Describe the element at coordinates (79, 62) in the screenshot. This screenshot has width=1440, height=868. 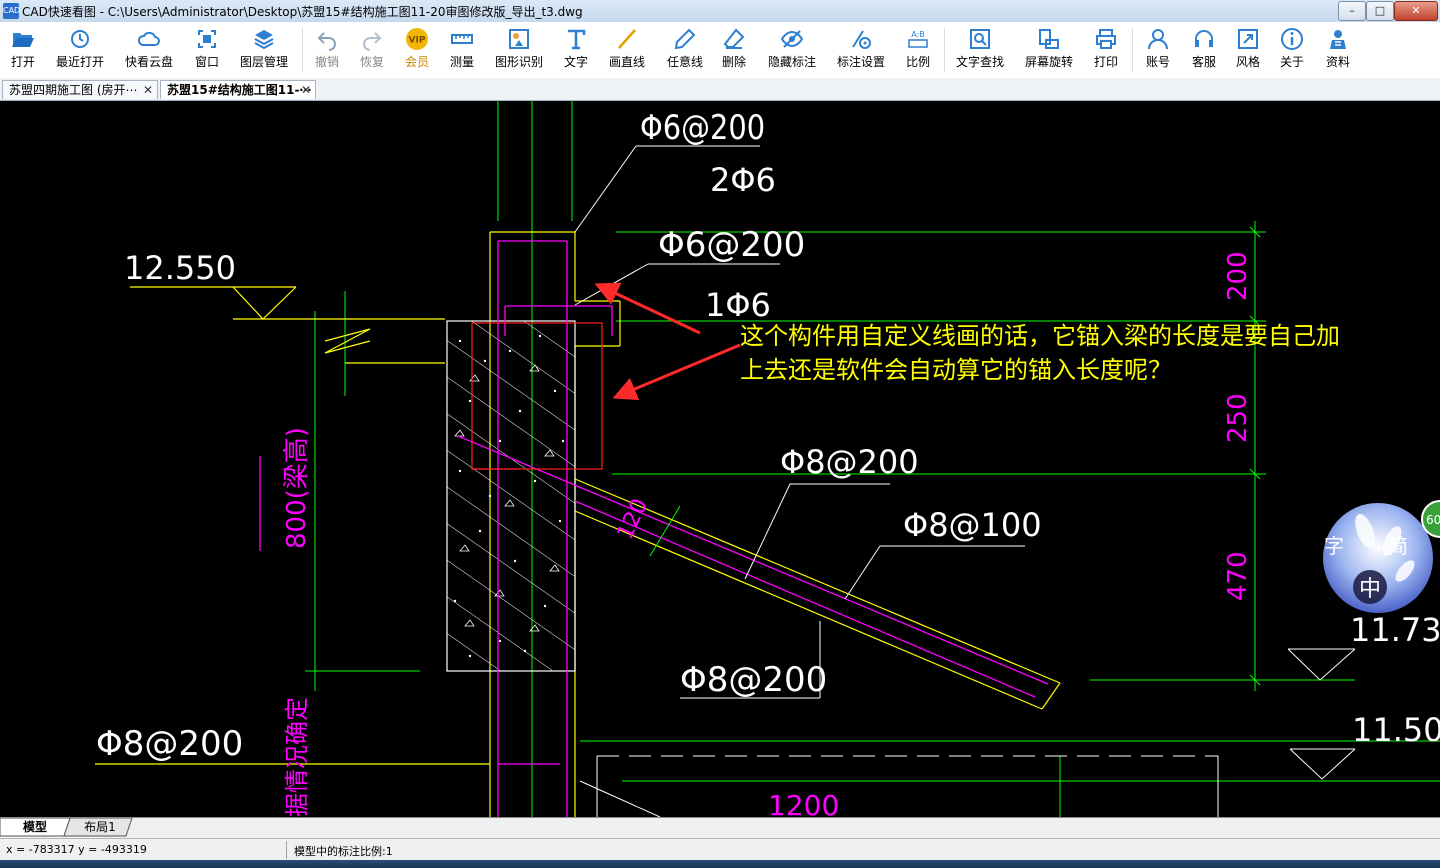
I see `recent-open-label: 最近打开` at that location.